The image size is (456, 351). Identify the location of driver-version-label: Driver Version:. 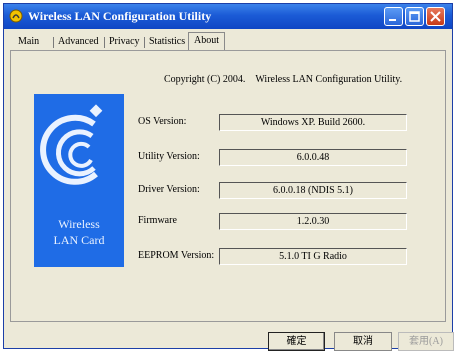
(169, 189).